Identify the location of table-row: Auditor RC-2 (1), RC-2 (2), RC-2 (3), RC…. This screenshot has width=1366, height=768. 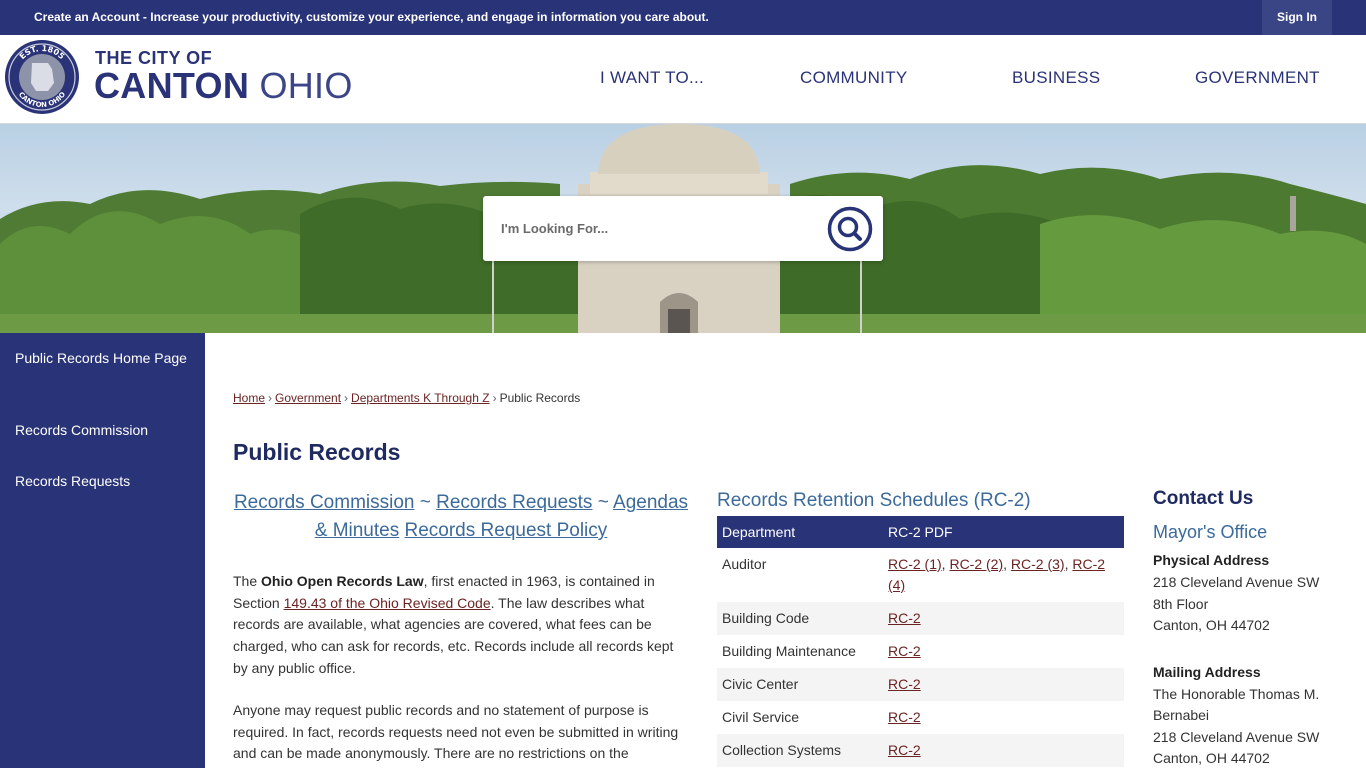
(920, 575).